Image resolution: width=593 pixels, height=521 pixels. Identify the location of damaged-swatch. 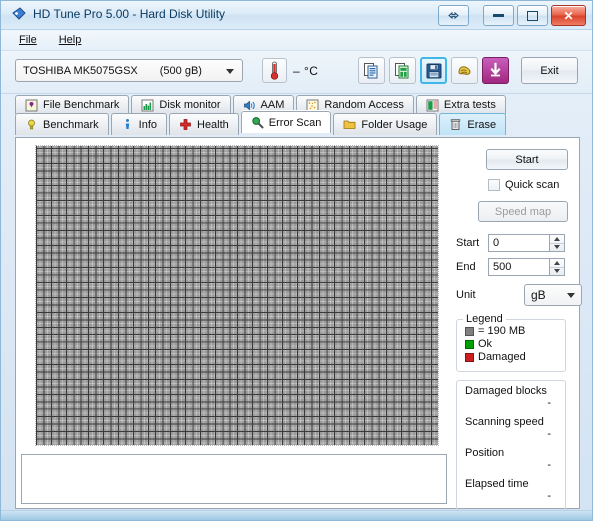
(469, 357).